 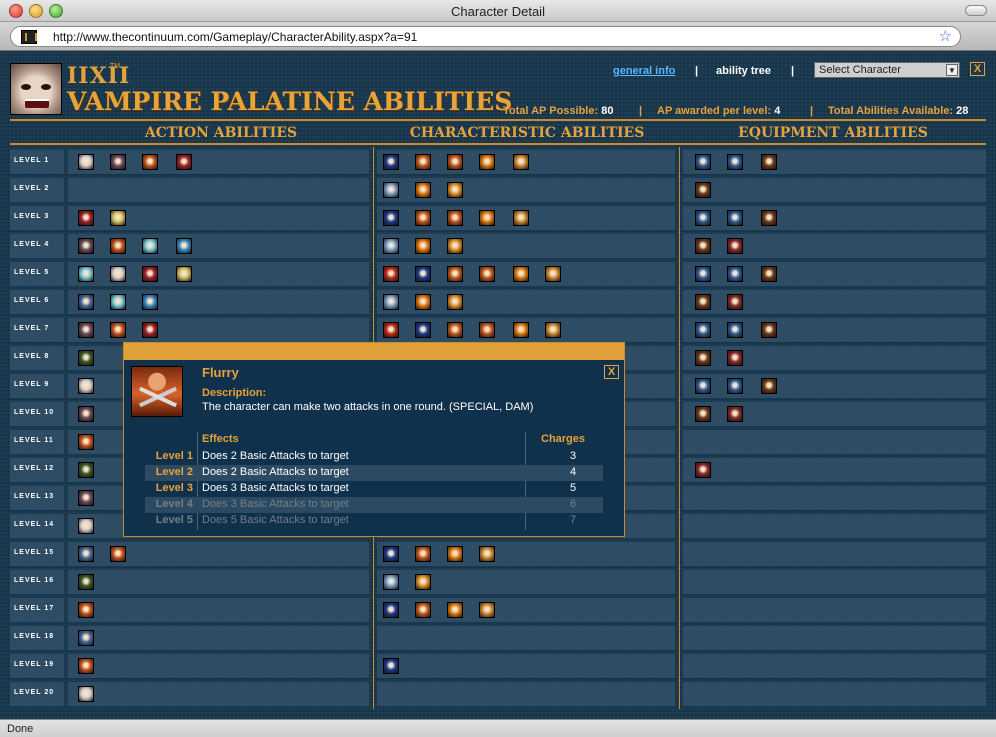 What do you see at coordinates (977, 69) in the screenshot?
I see `page-close-button: X` at bounding box center [977, 69].